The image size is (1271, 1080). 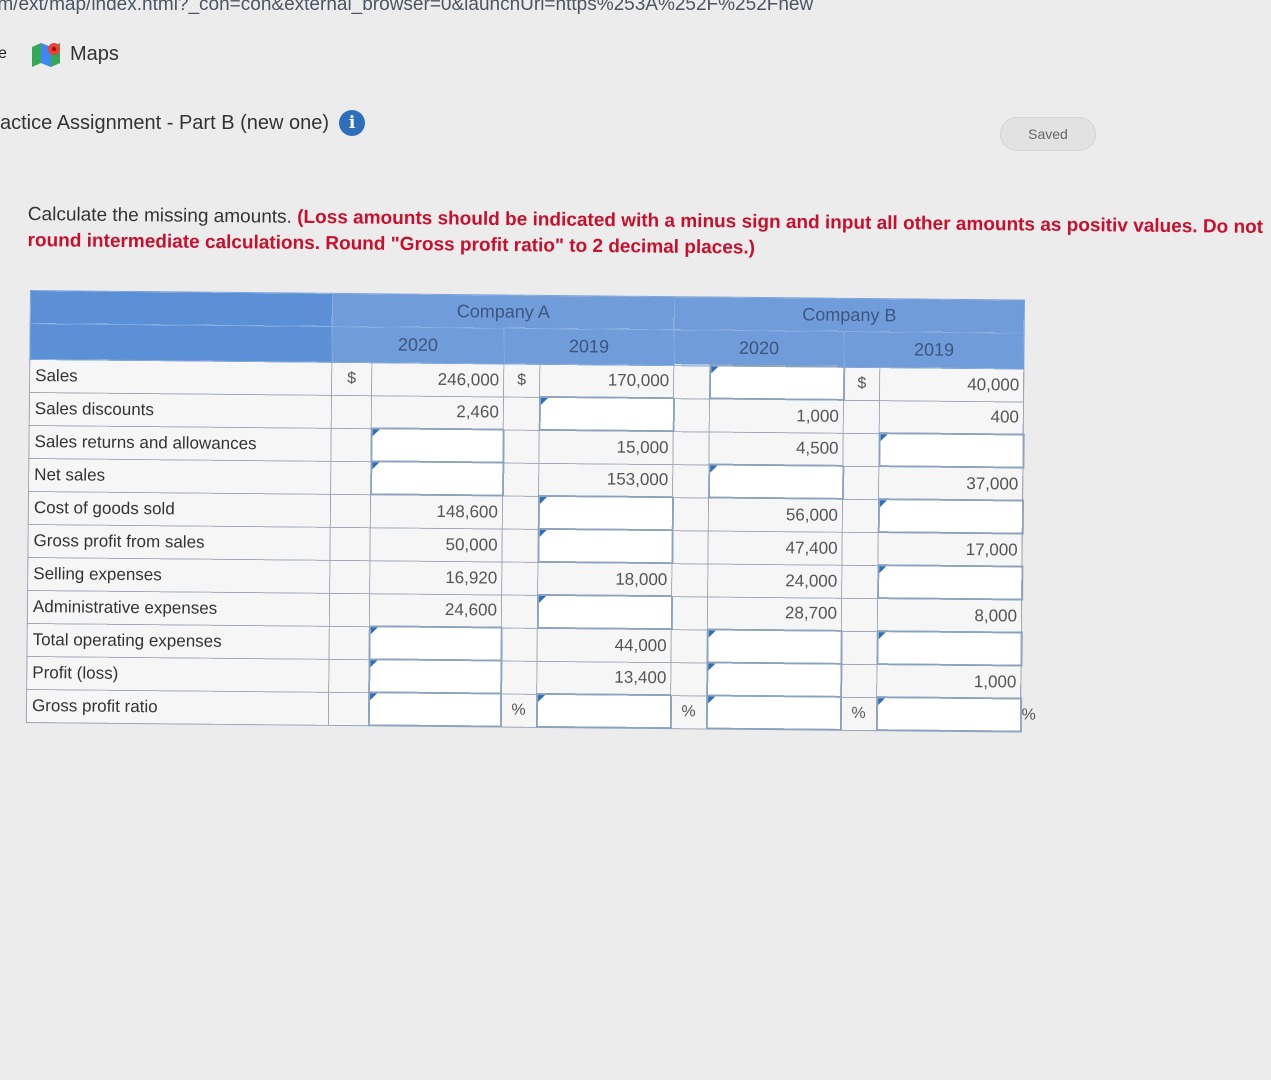 I want to click on given-value-a2019: 170,000, so click(x=606, y=381).